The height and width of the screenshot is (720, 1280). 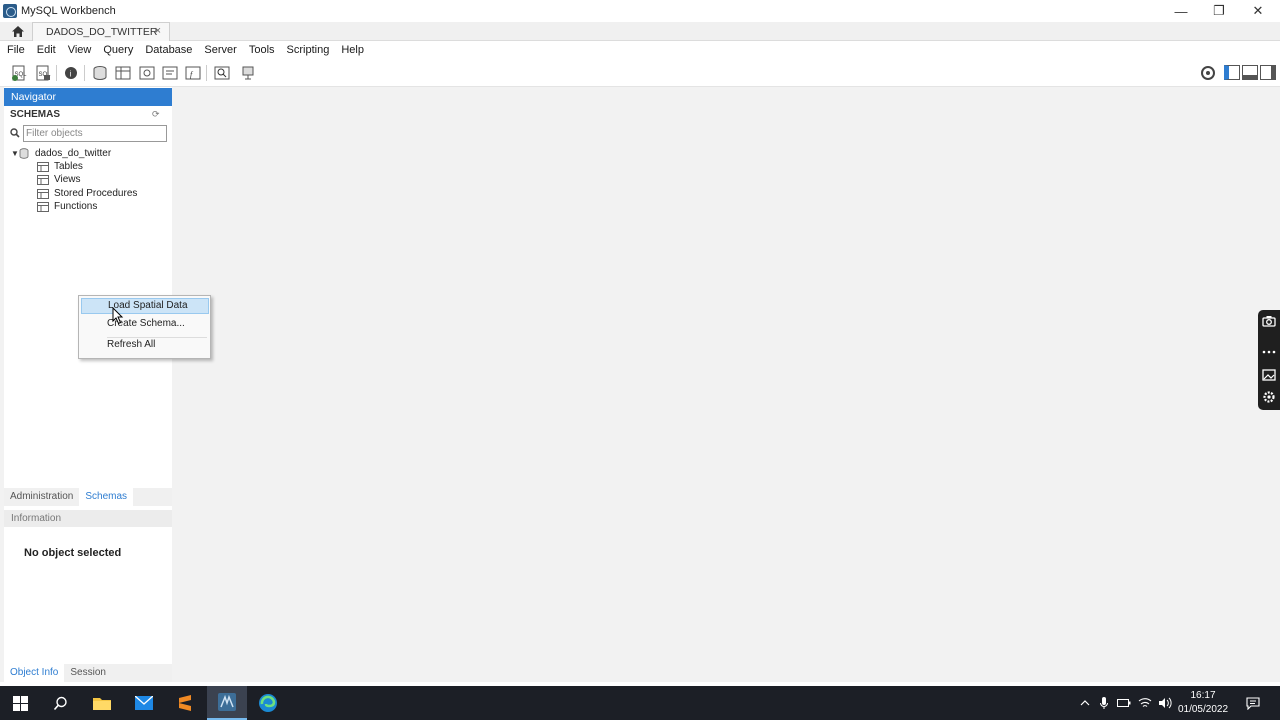 I want to click on mail-icon, so click(x=144, y=703).